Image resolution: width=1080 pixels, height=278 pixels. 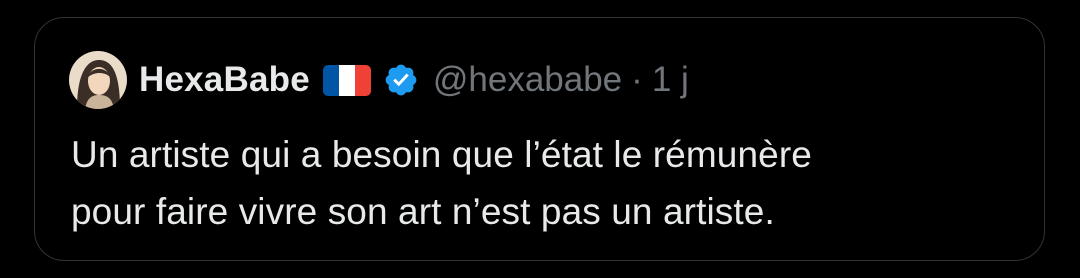 I want to click on author-display-name: HexaBabe, so click(x=224, y=80).